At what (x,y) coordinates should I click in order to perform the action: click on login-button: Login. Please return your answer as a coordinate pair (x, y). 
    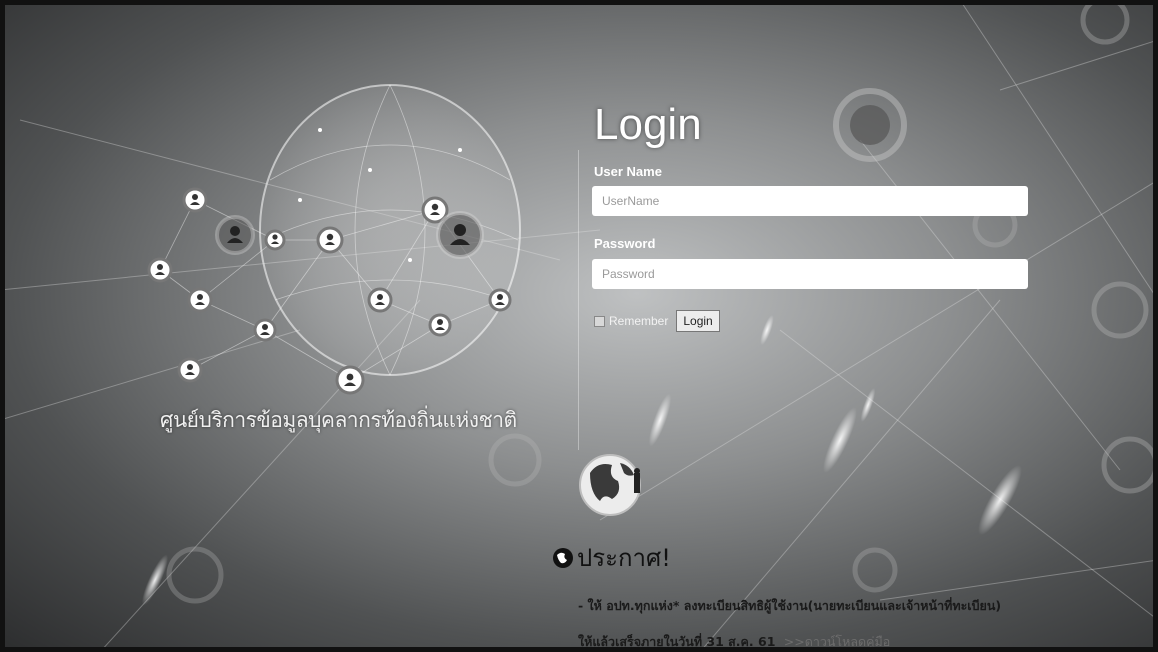
    Looking at the image, I should click on (698, 321).